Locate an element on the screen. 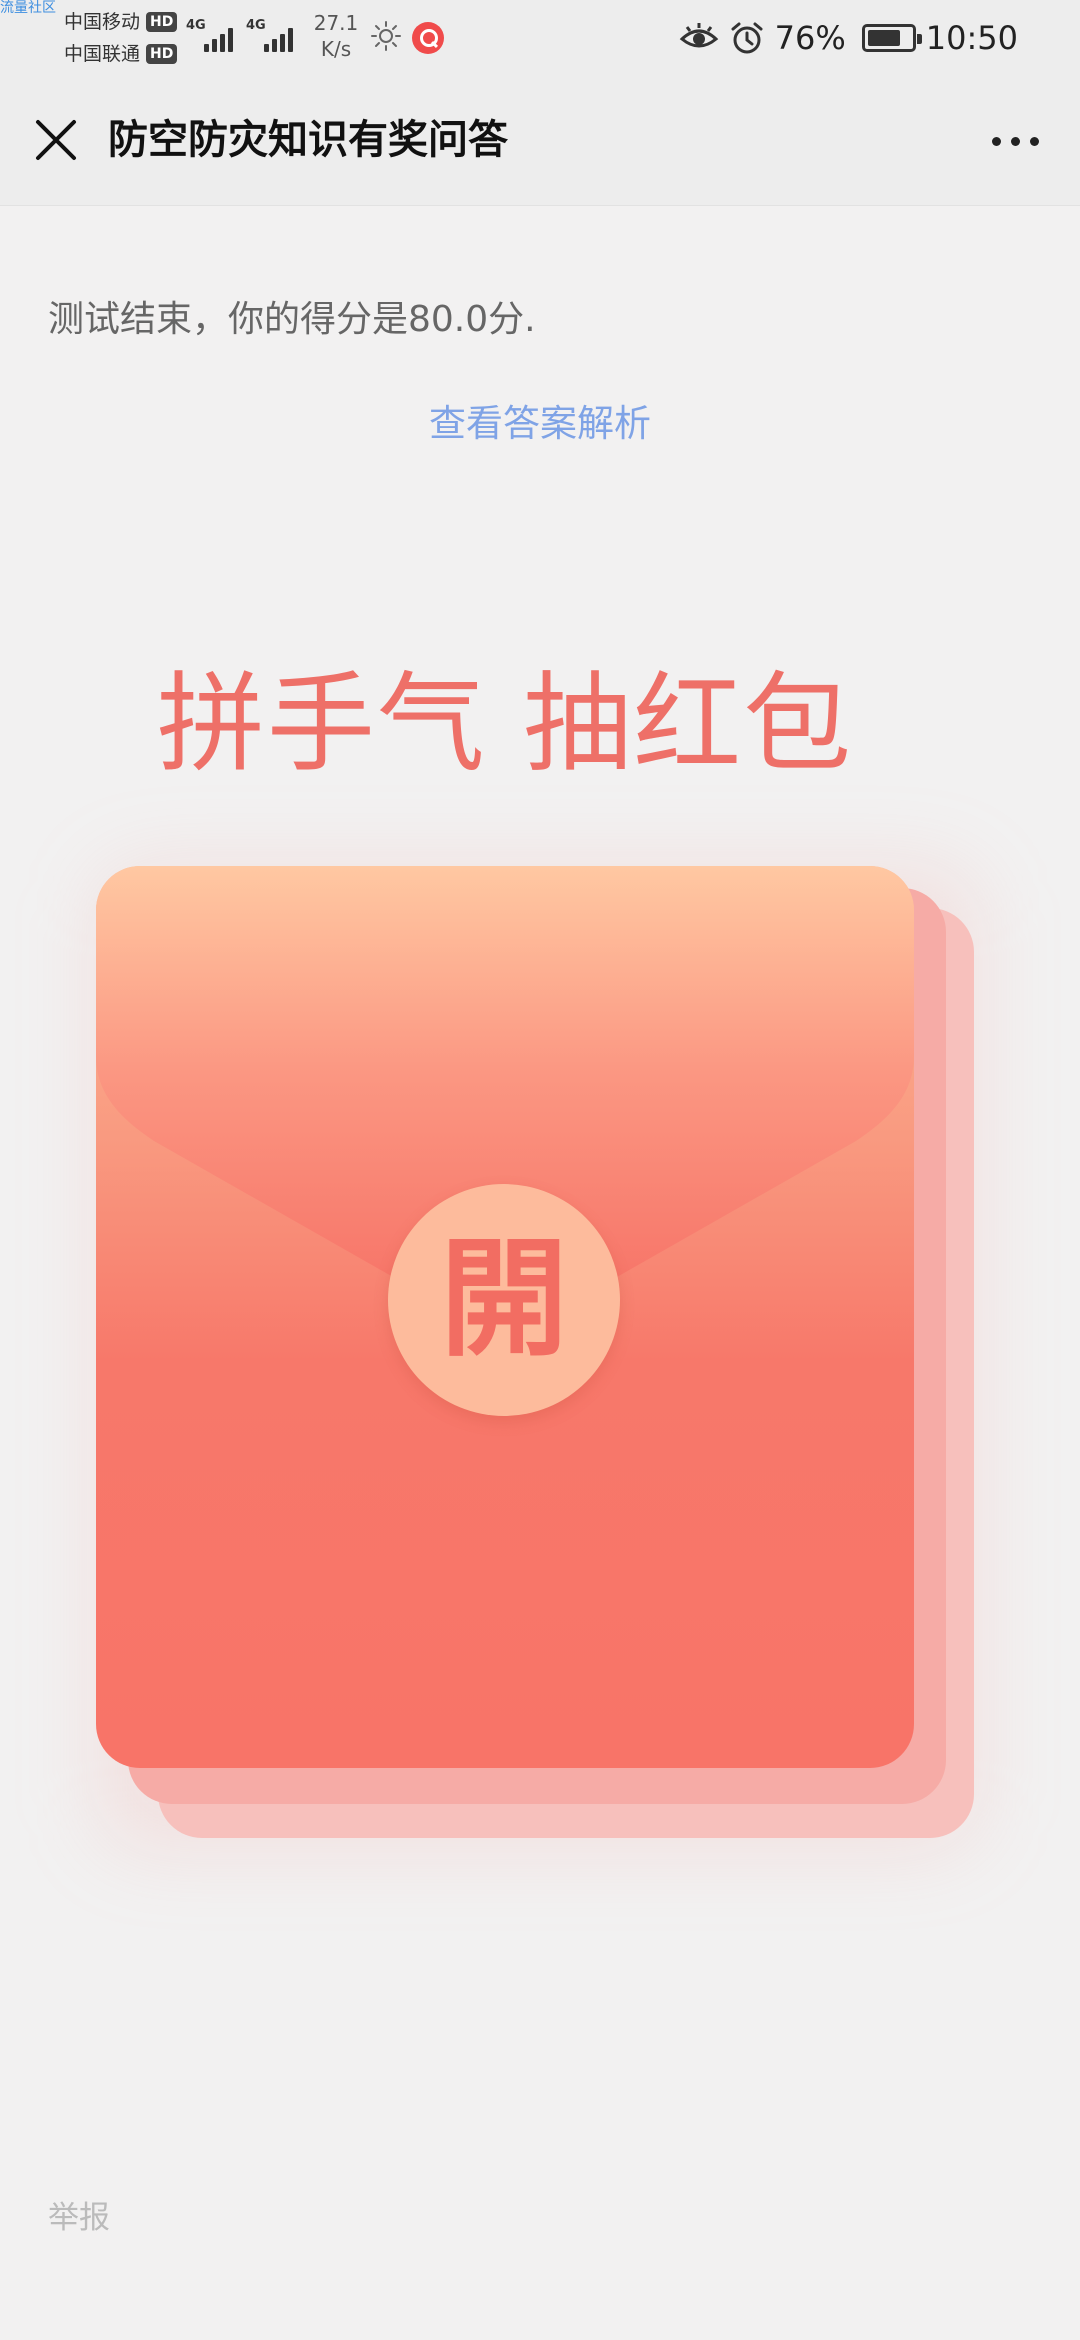  close-icon is located at coordinates (56, 140).